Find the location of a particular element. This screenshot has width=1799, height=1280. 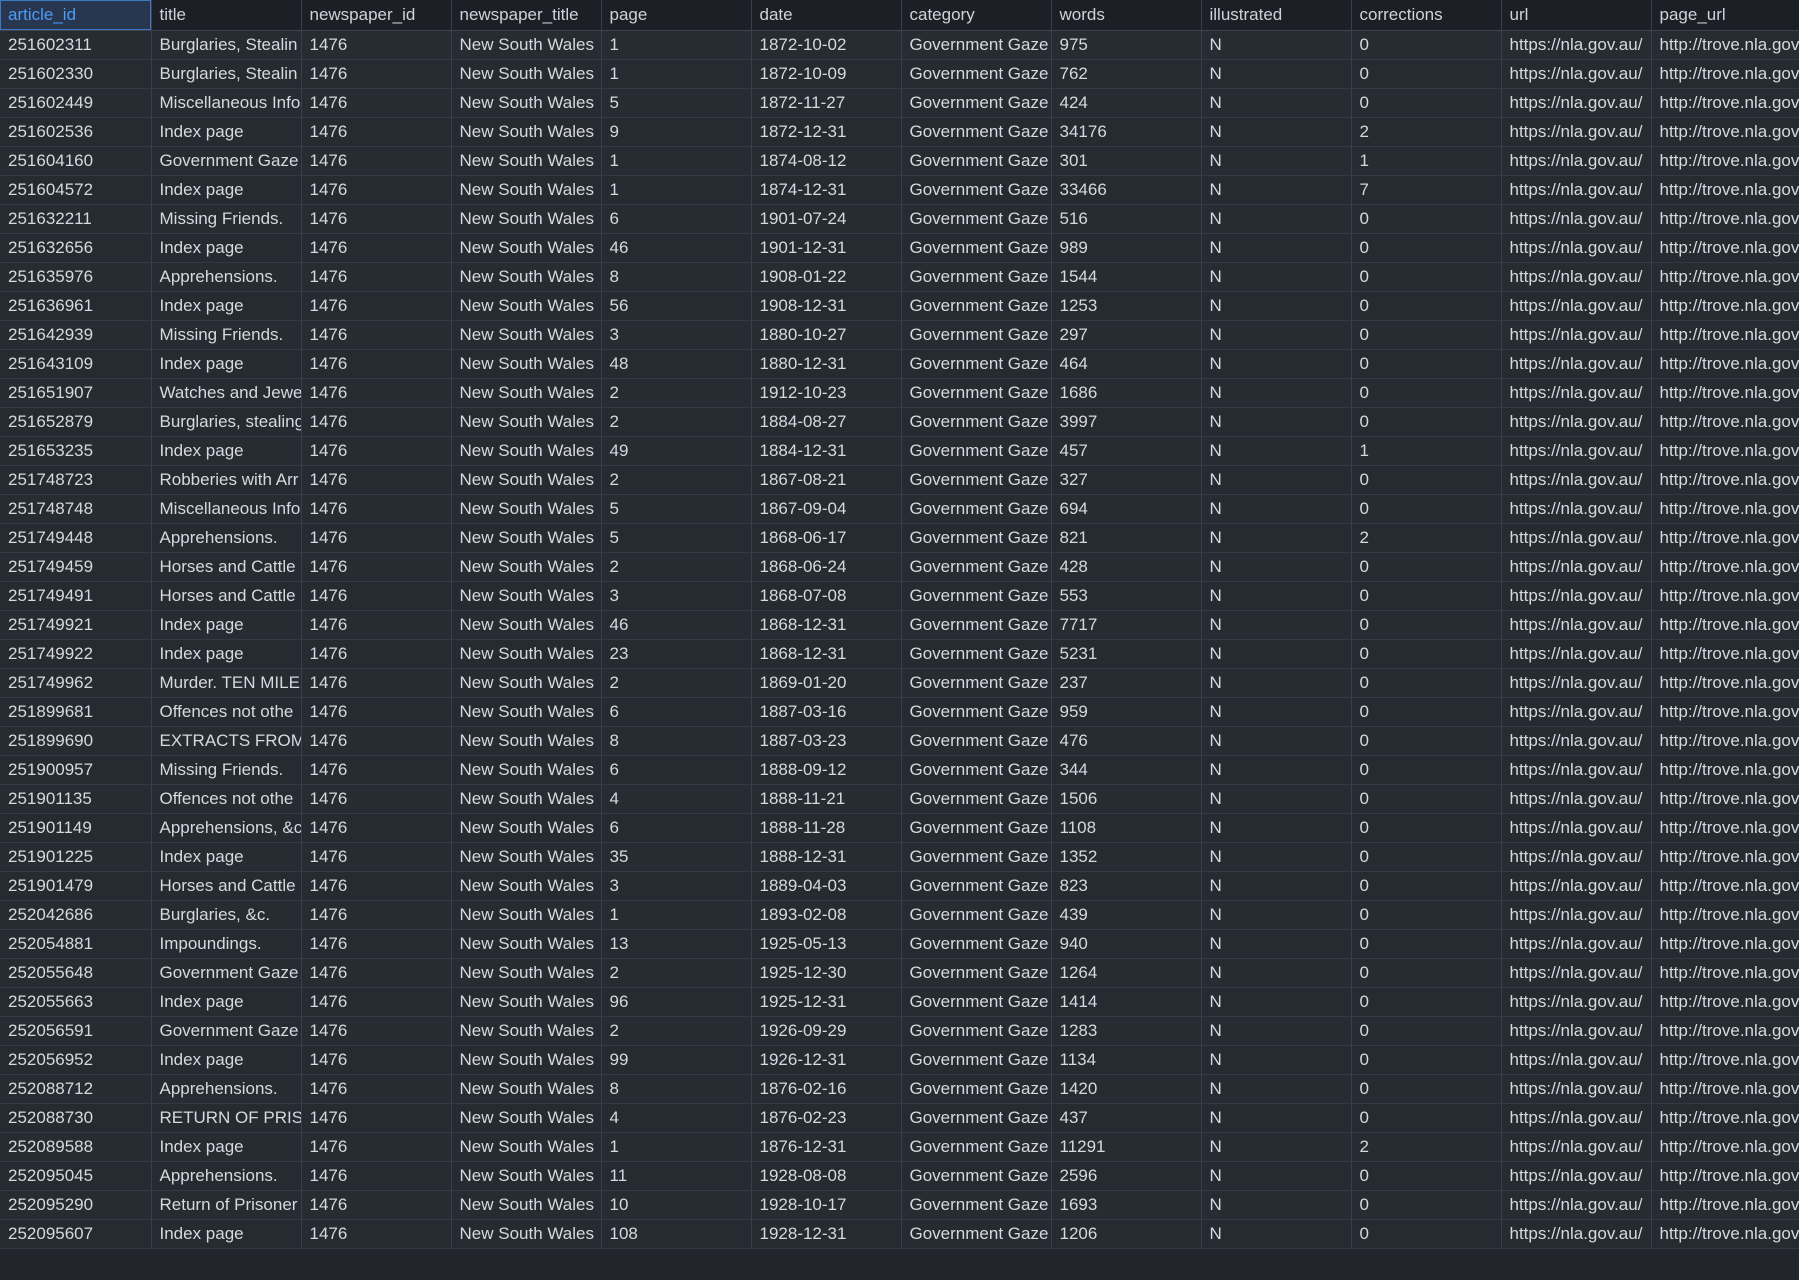

cell-words: 1108 is located at coordinates (1126, 828).